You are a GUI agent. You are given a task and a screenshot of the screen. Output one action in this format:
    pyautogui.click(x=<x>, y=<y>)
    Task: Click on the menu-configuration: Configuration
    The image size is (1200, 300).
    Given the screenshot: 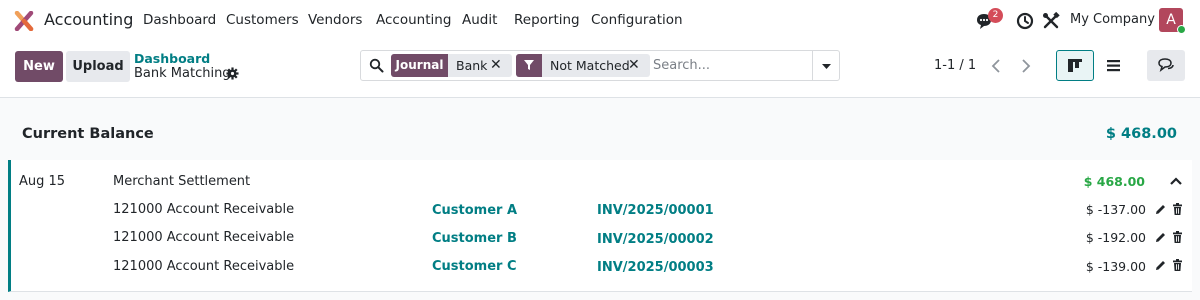 What is the action you would take?
    pyautogui.click(x=637, y=20)
    